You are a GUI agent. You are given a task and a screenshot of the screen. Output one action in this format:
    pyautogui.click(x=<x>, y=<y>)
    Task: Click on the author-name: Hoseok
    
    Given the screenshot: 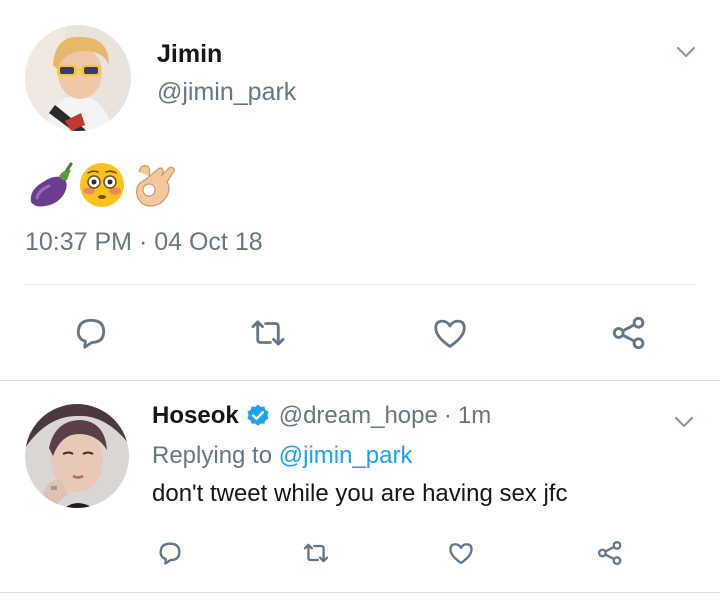 What is the action you would take?
    pyautogui.click(x=195, y=416)
    